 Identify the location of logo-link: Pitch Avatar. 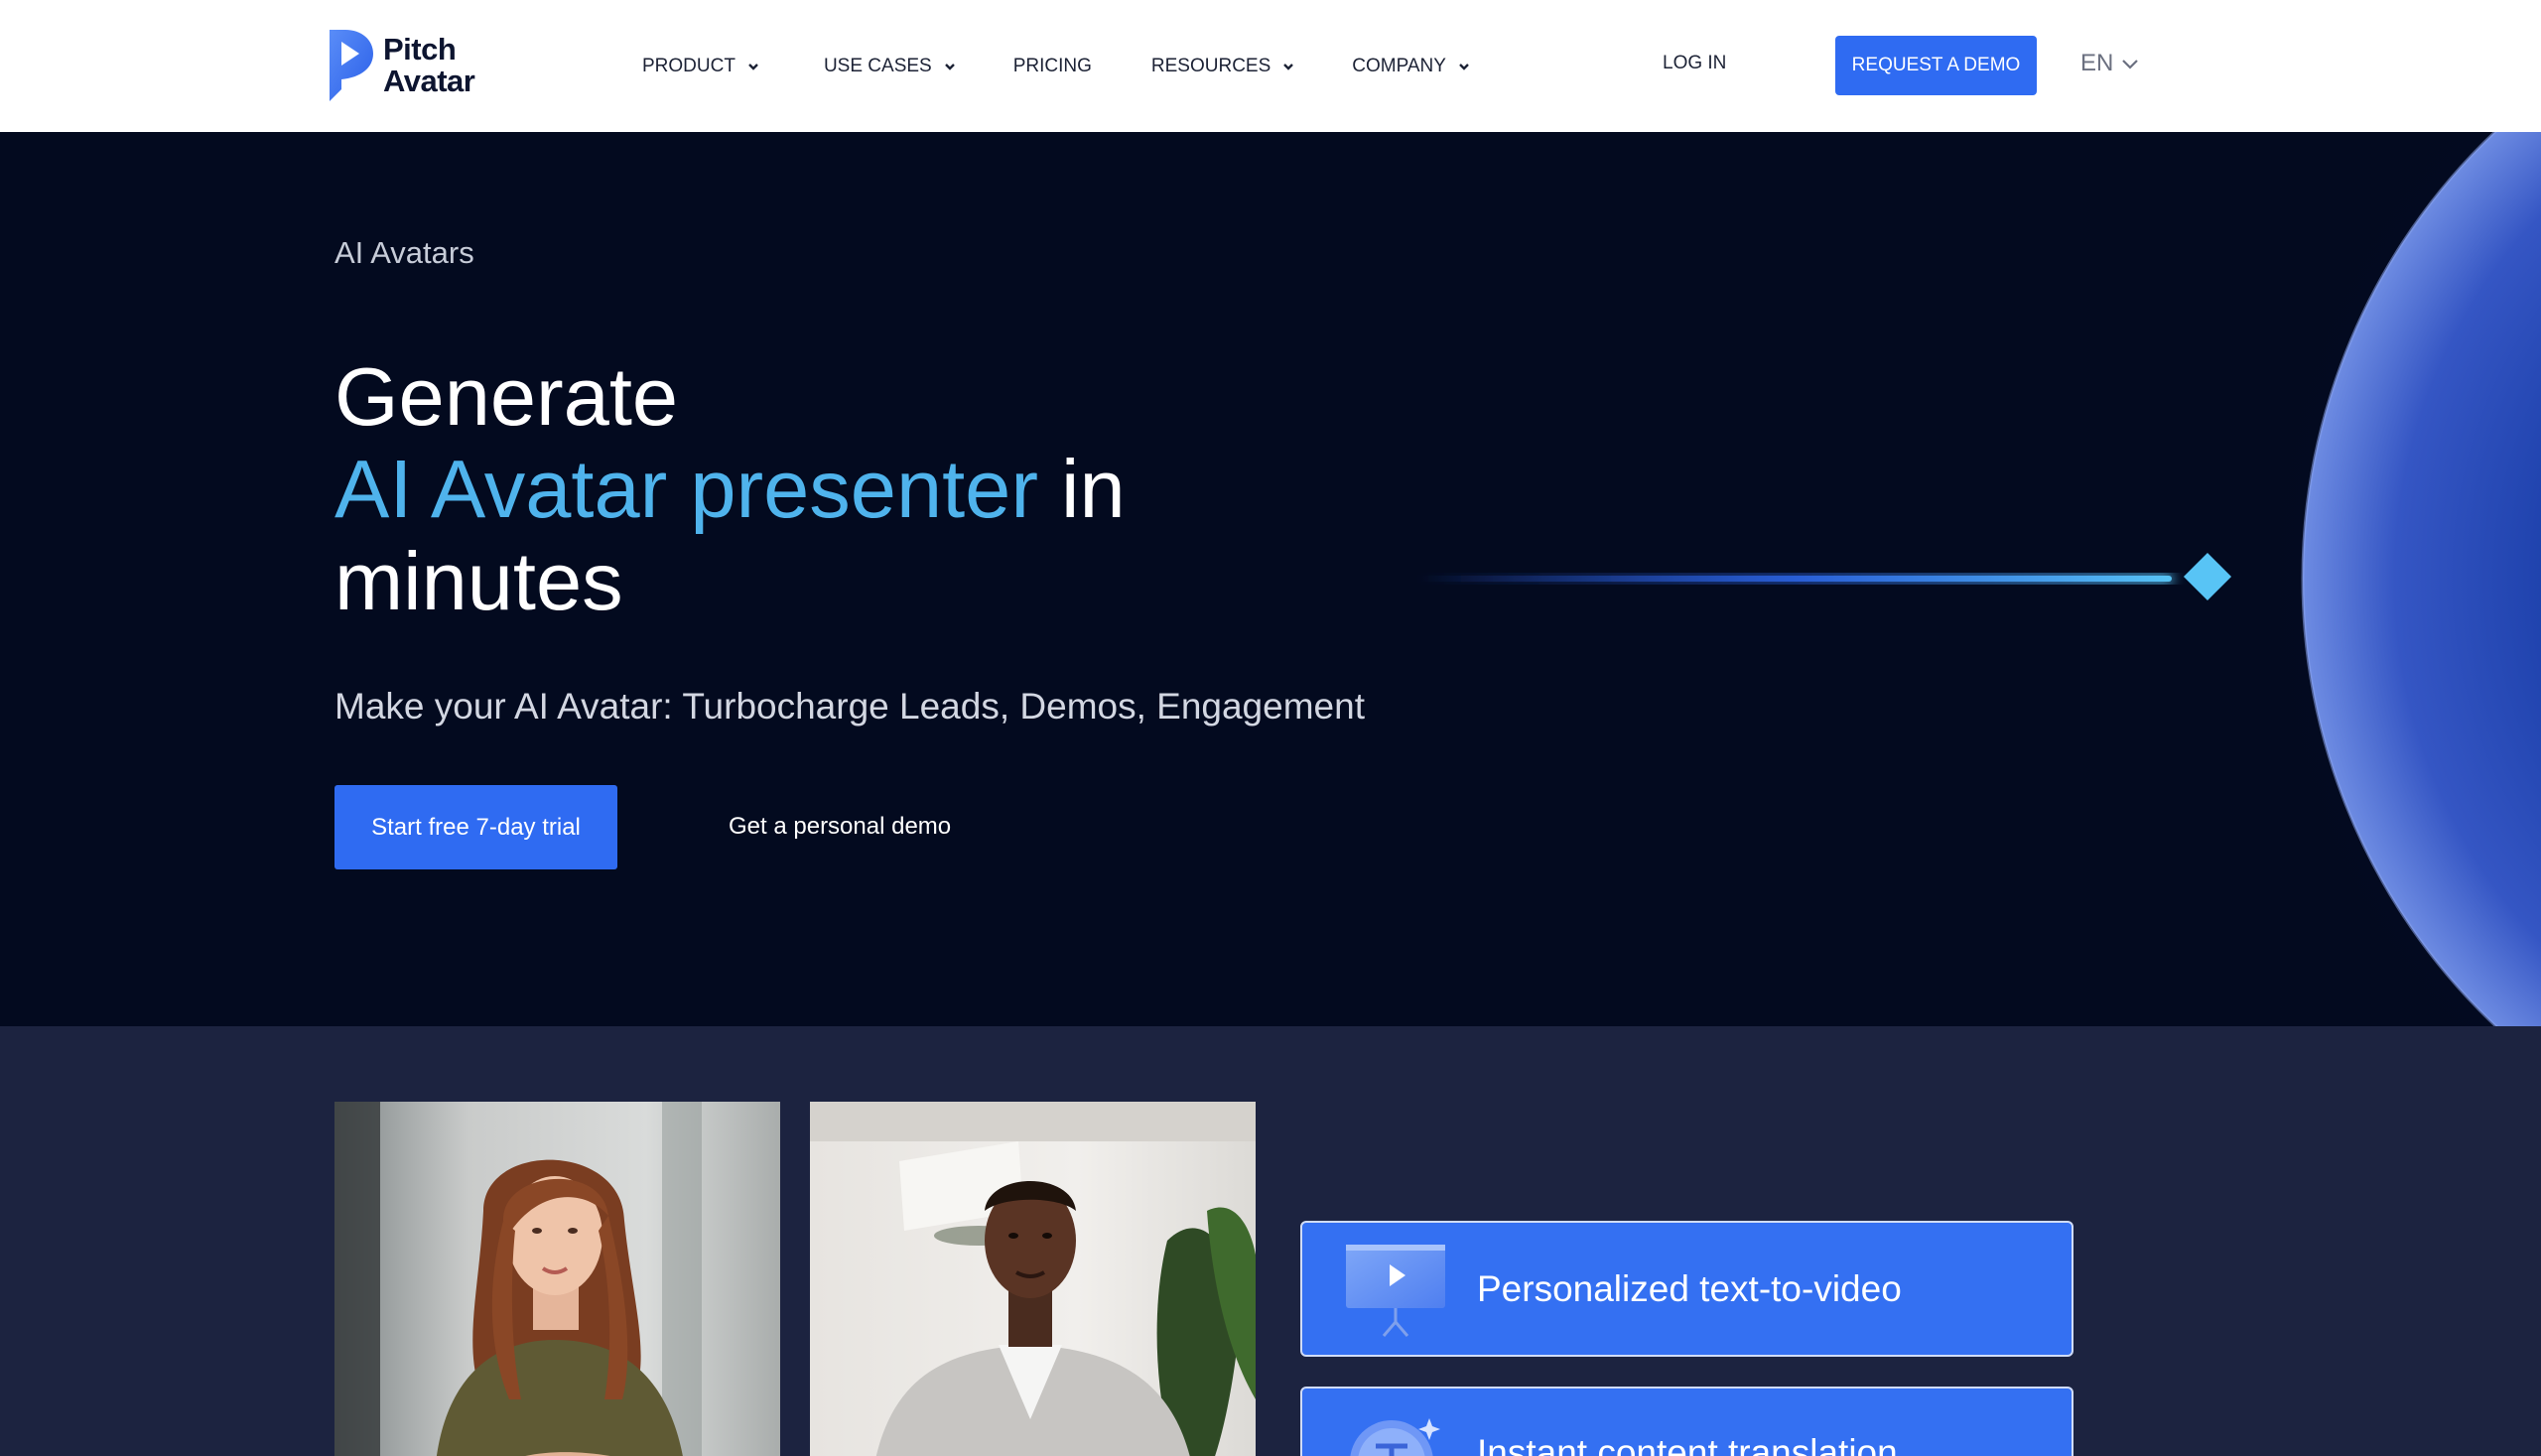
(403, 65).